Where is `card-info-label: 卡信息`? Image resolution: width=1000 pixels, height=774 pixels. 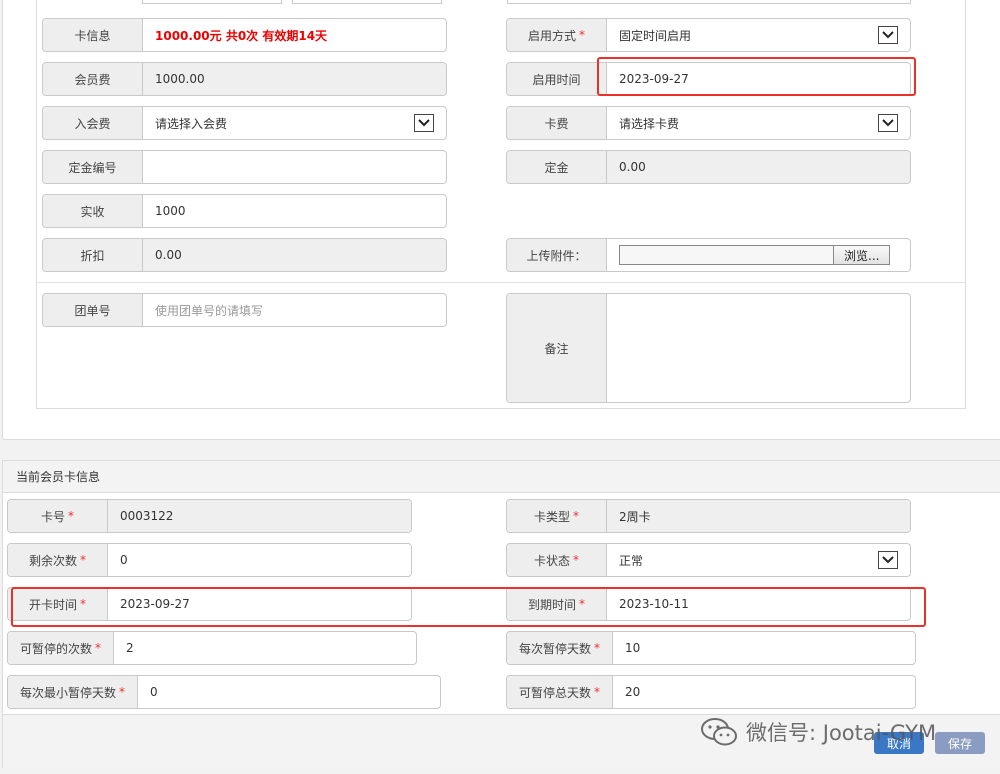
card-info-label: 卡信息 is located at coordinates (93, 35).